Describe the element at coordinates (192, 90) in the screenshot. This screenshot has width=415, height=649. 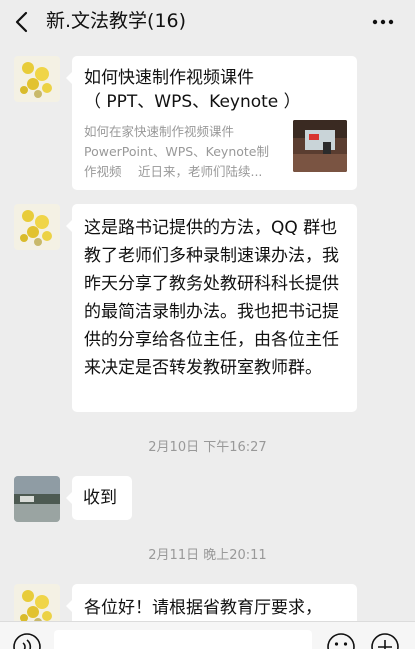
I see `link-card-title: 如何快速制作视频课件 （ PPT、WPS、Keynote ）` at that location.